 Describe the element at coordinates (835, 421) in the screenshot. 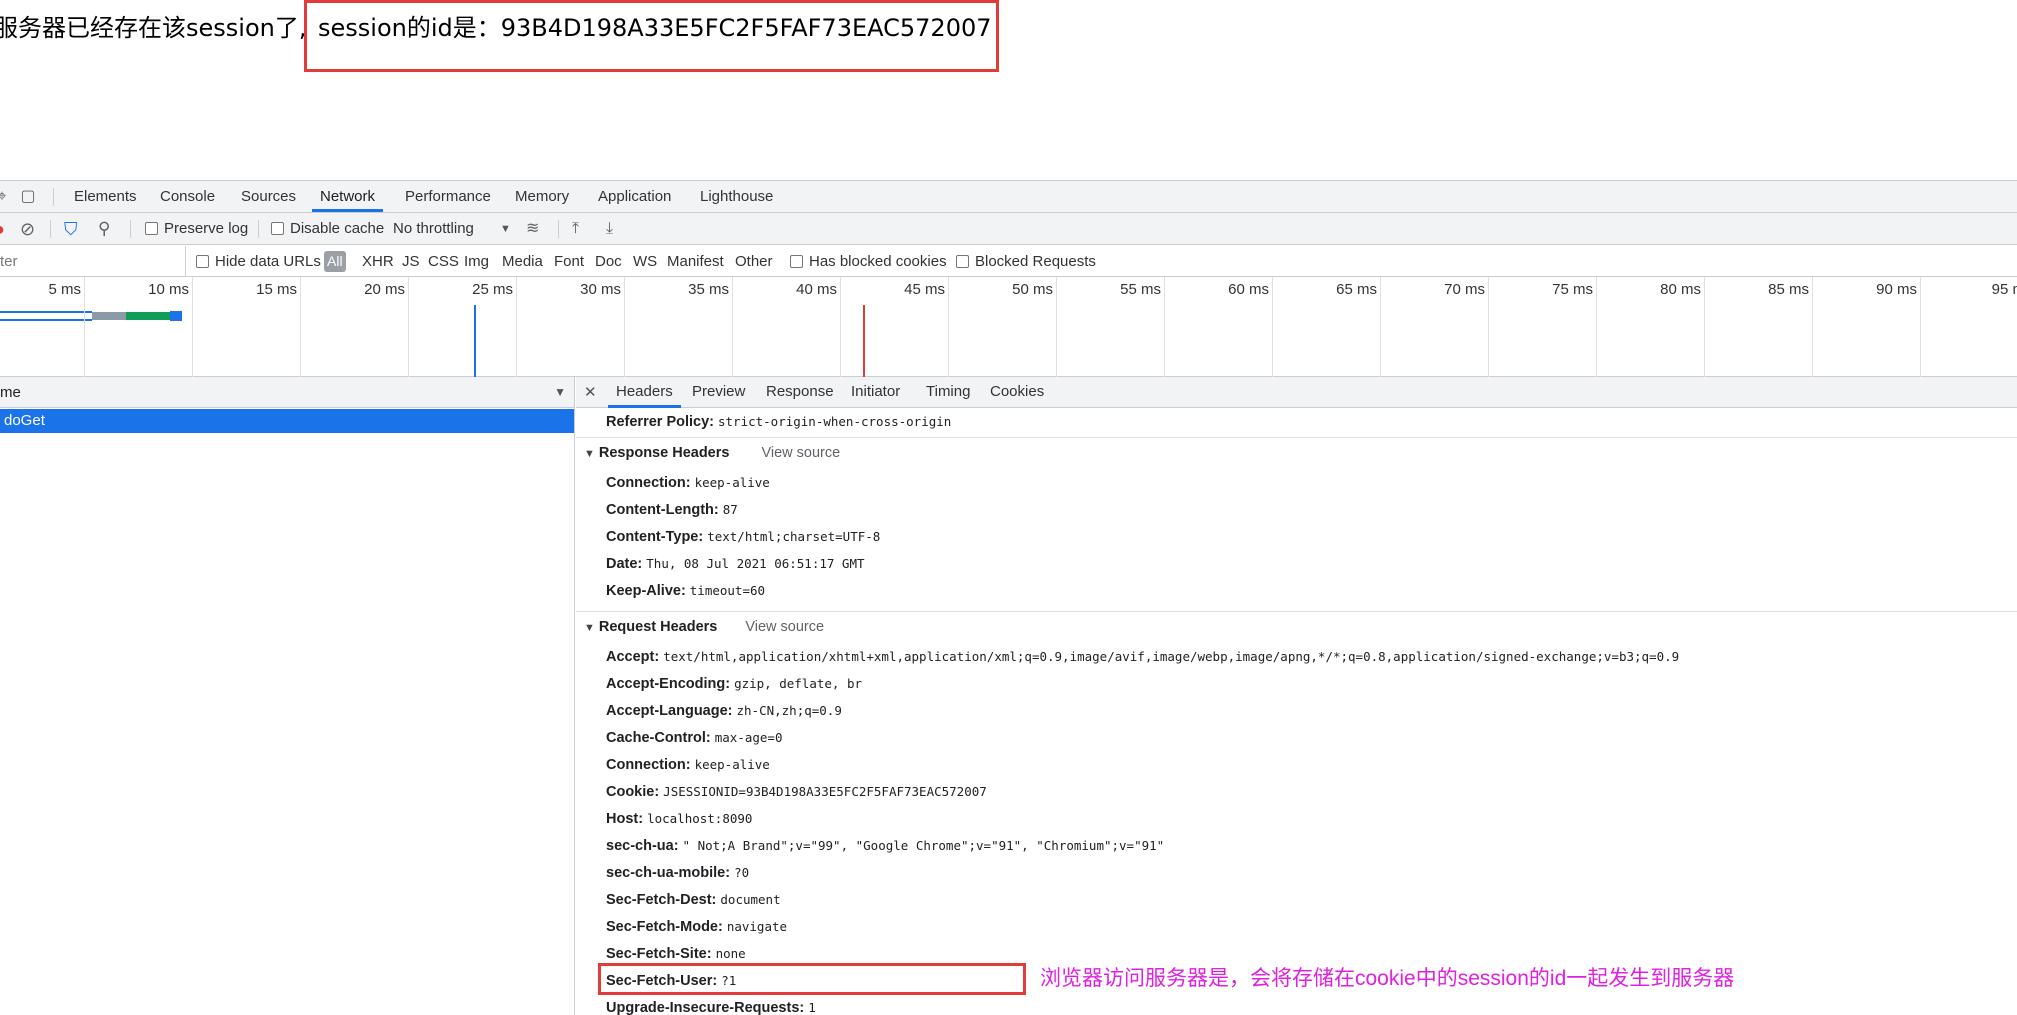

I see `header-value: strict-origin-when-cross-origin` at that location.